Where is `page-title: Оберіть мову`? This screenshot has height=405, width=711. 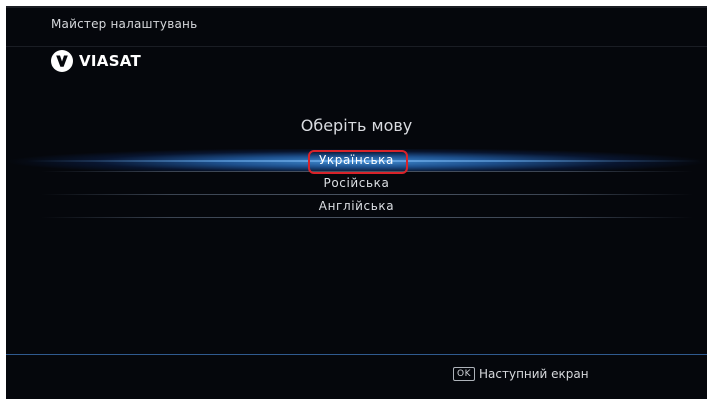
page-title: Оберіть мову is located at coordinates (356, 125).